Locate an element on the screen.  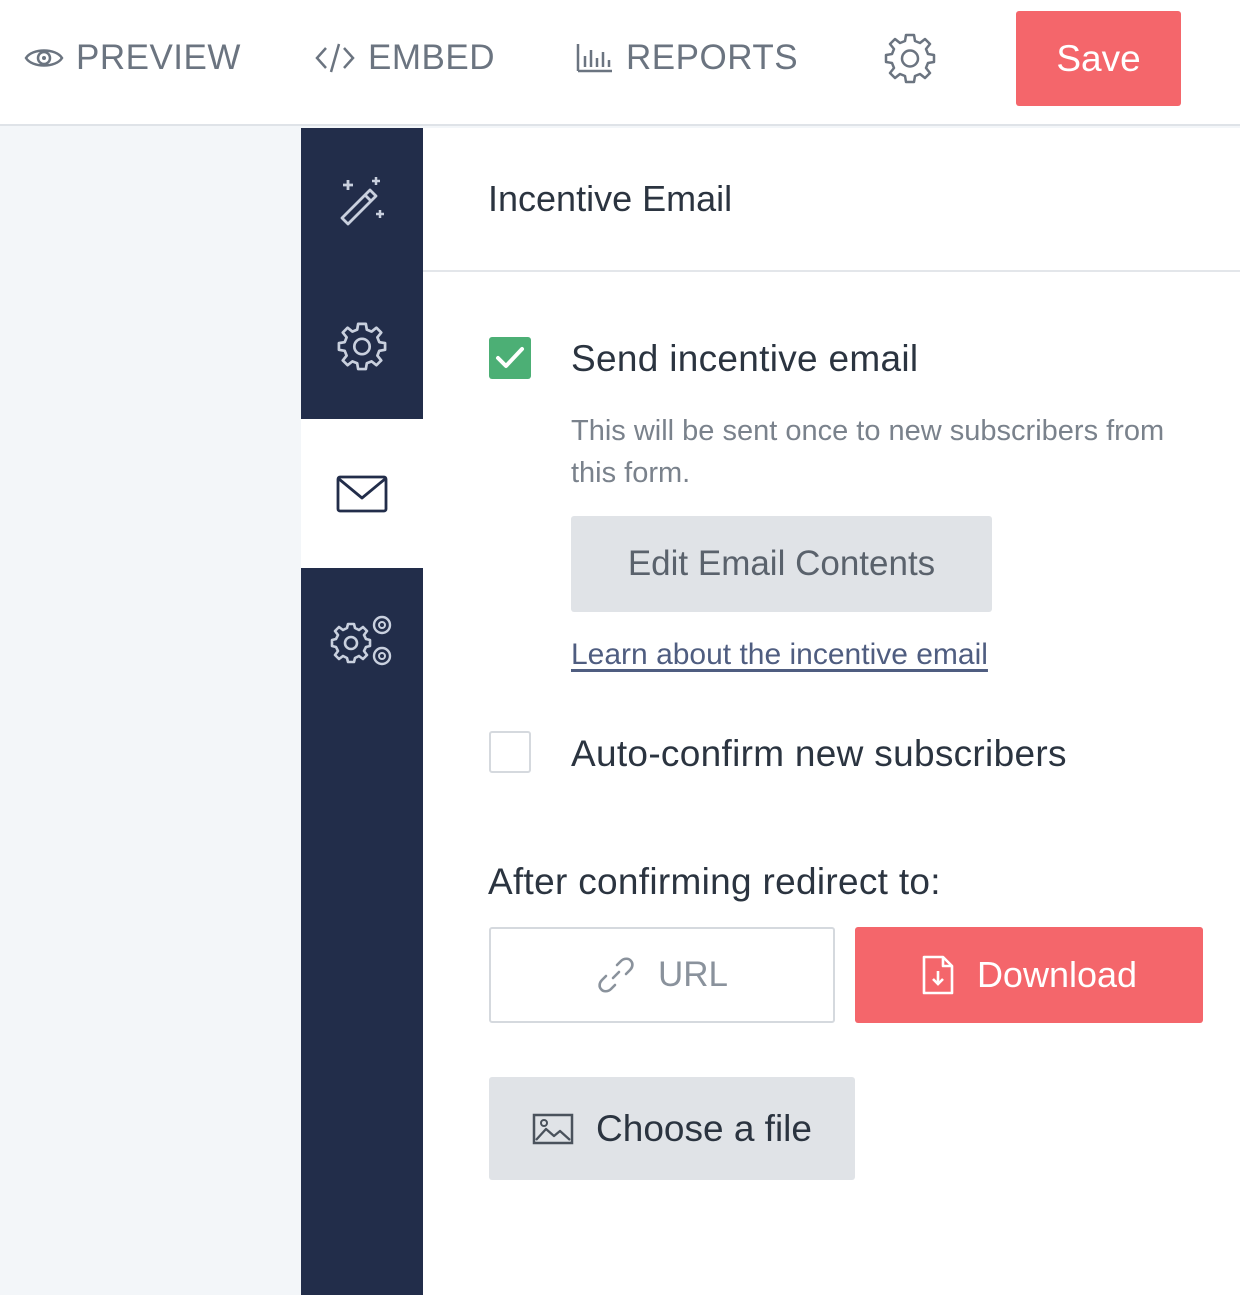
sidebar-item-settings is located at coordinates (362, 346).